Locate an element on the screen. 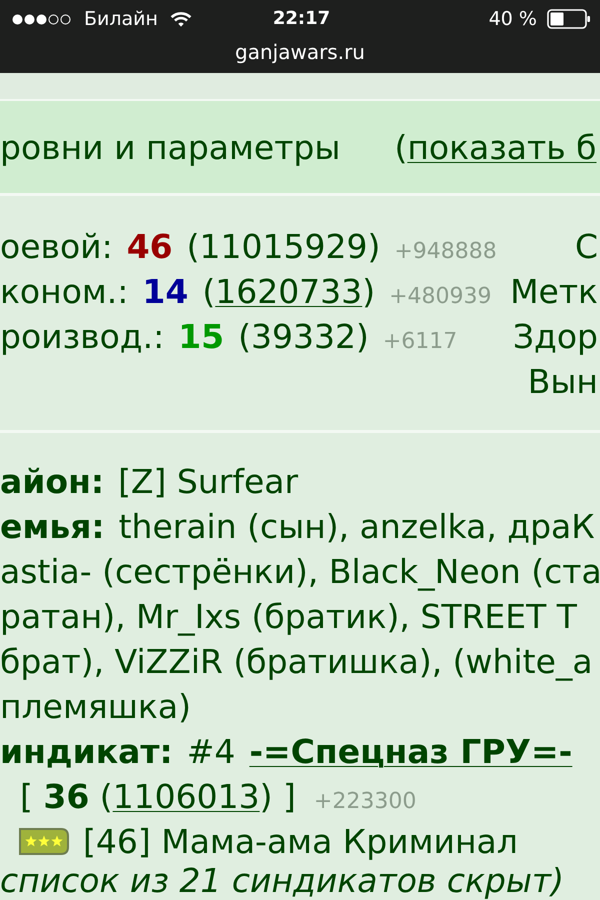 The image size is (600, 900). stat-total: 39332 is located at coordinates (303, 337).